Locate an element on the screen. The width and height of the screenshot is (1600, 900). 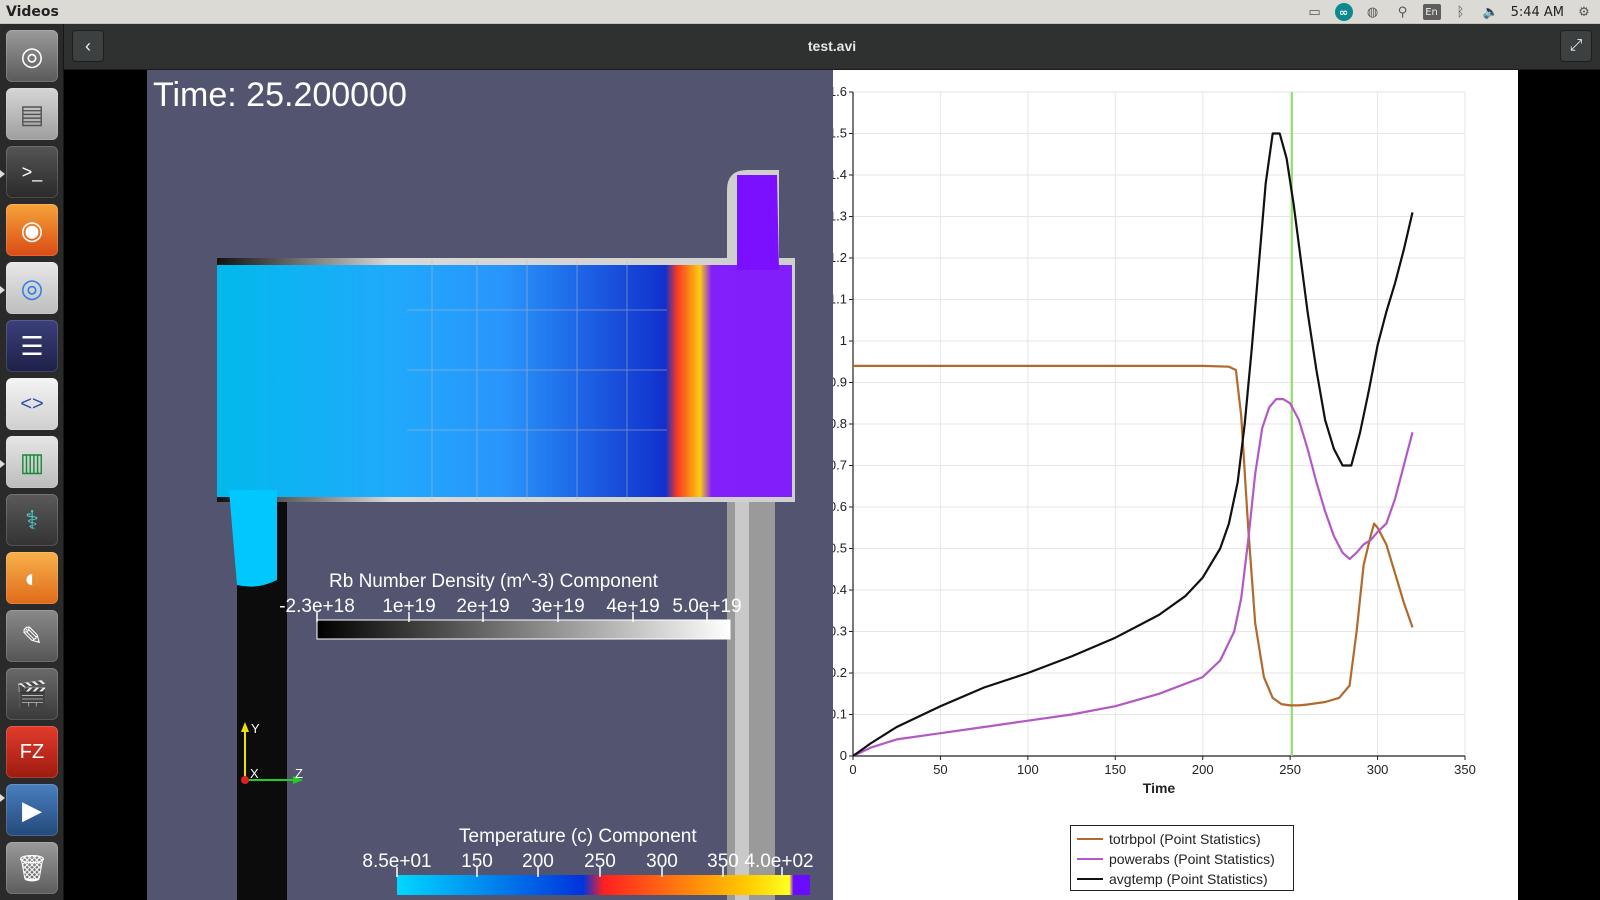
temperature-tick: 350 is located at coordinates (723, 861).